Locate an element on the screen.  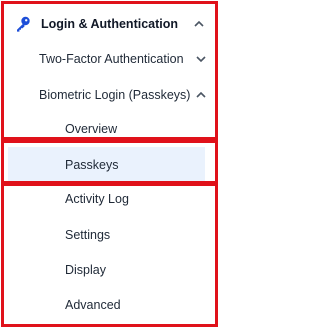
nav-item-label: Biometric Login (Passkeys) is located at coordinates (115, 95).